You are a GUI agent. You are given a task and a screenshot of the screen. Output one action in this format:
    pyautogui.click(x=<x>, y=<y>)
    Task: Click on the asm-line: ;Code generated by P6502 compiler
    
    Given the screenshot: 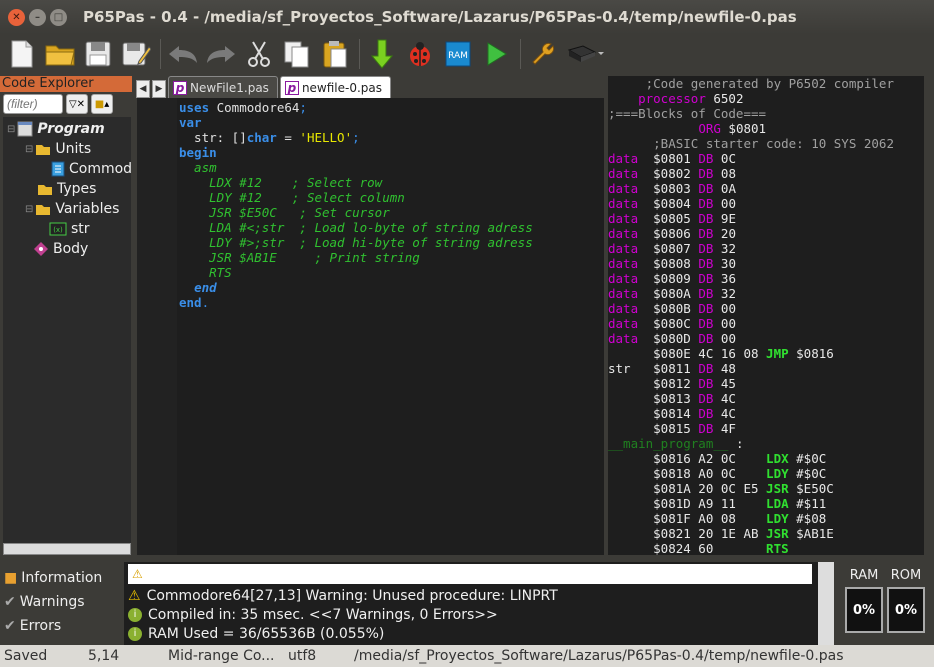 What is the action you would take?
    pyautogui.click(x=766, y=83)
    